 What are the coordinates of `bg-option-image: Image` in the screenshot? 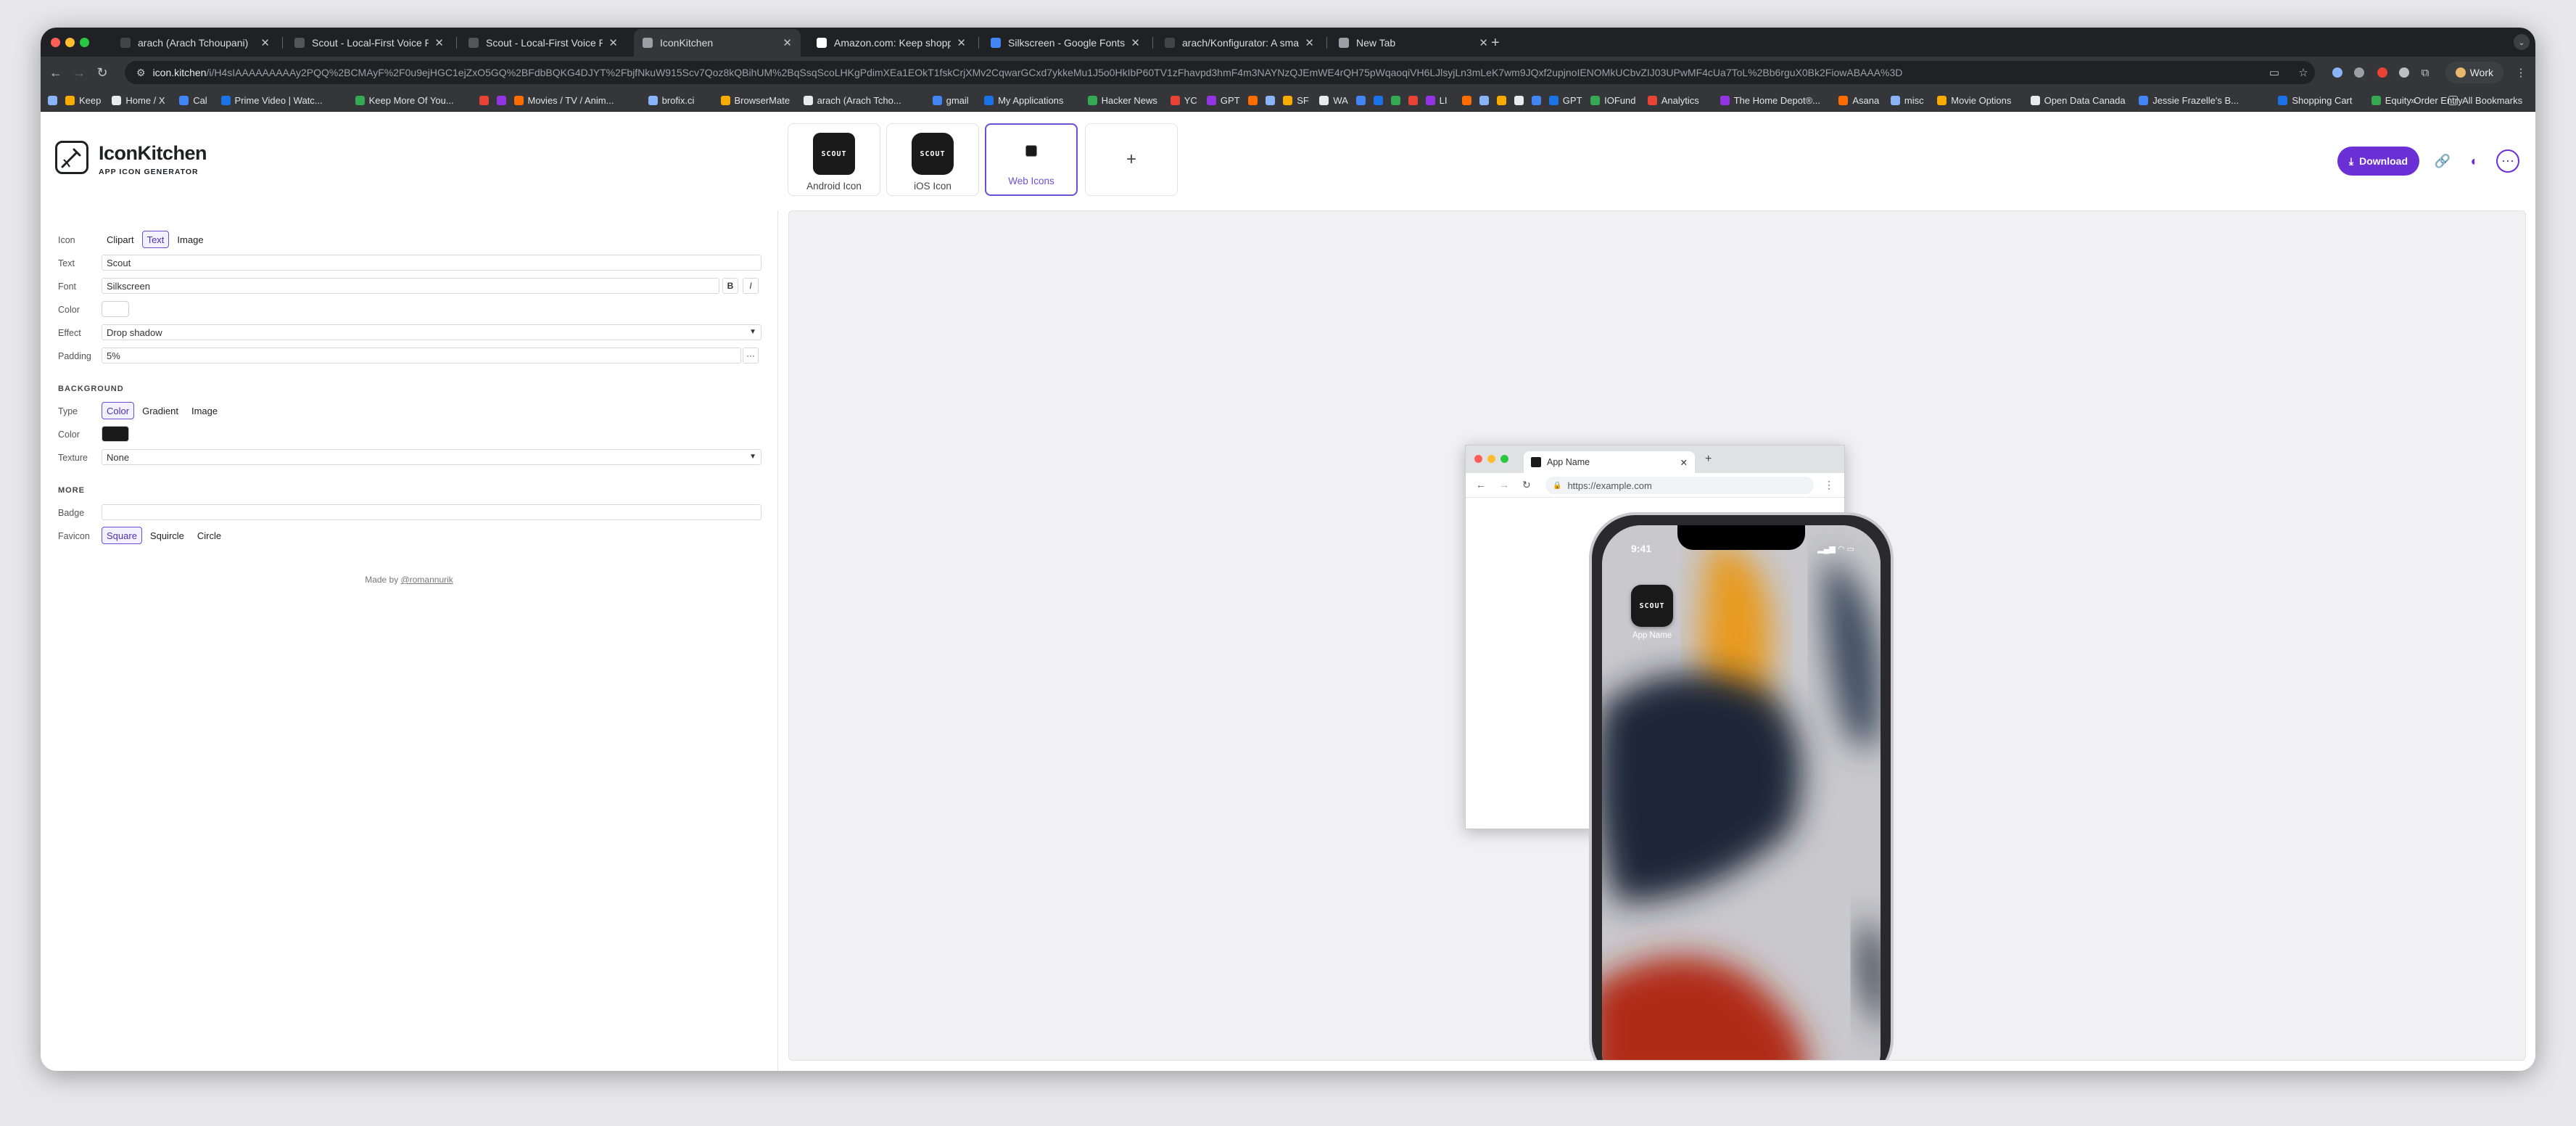 It's located at (205, 410).